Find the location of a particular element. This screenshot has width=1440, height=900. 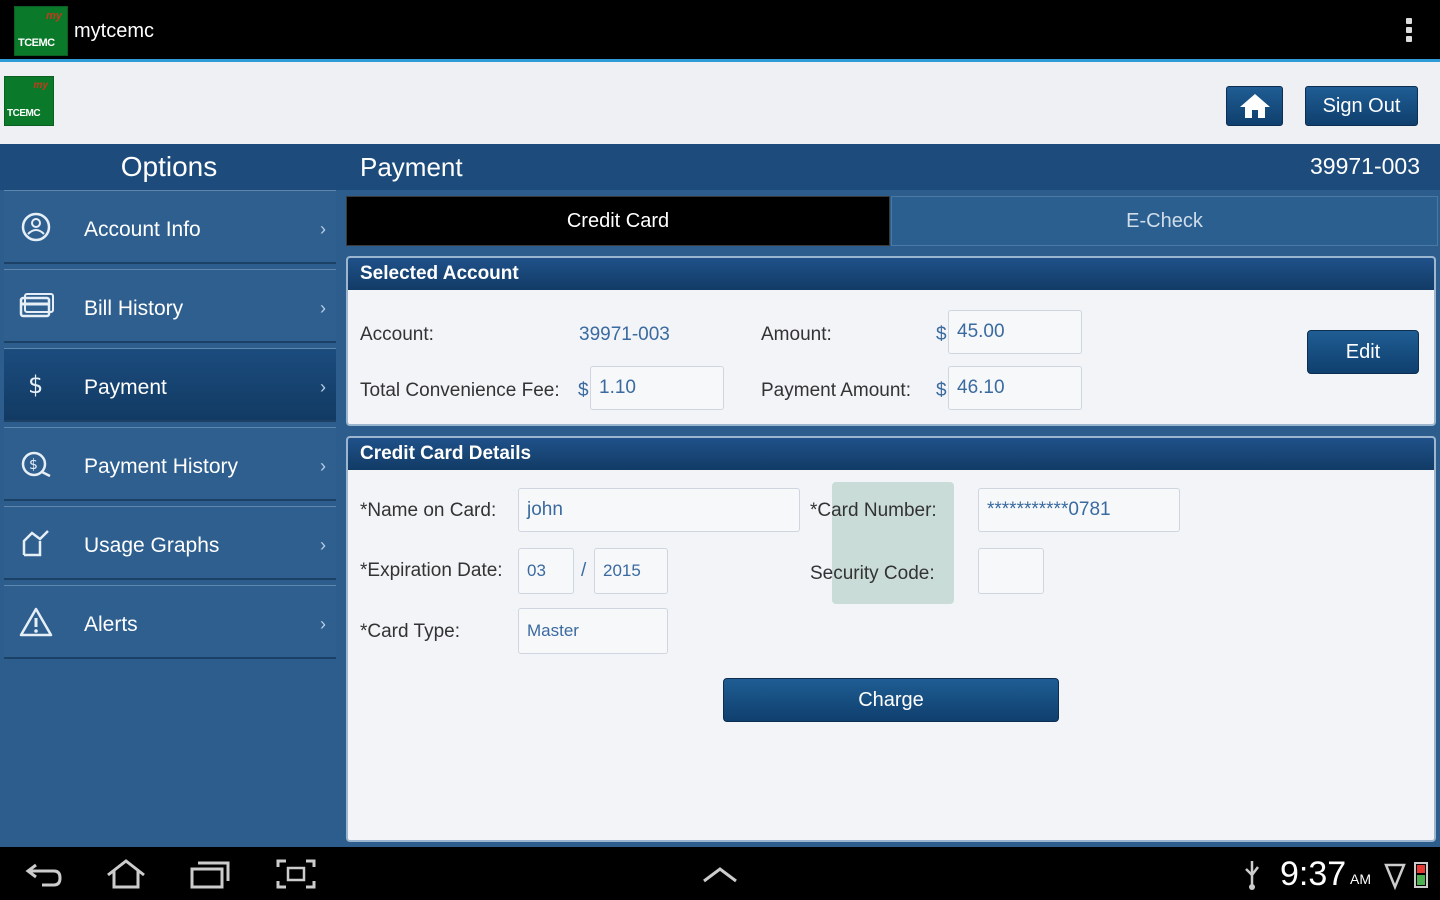

back-icon is located at coordinates (44, 874).